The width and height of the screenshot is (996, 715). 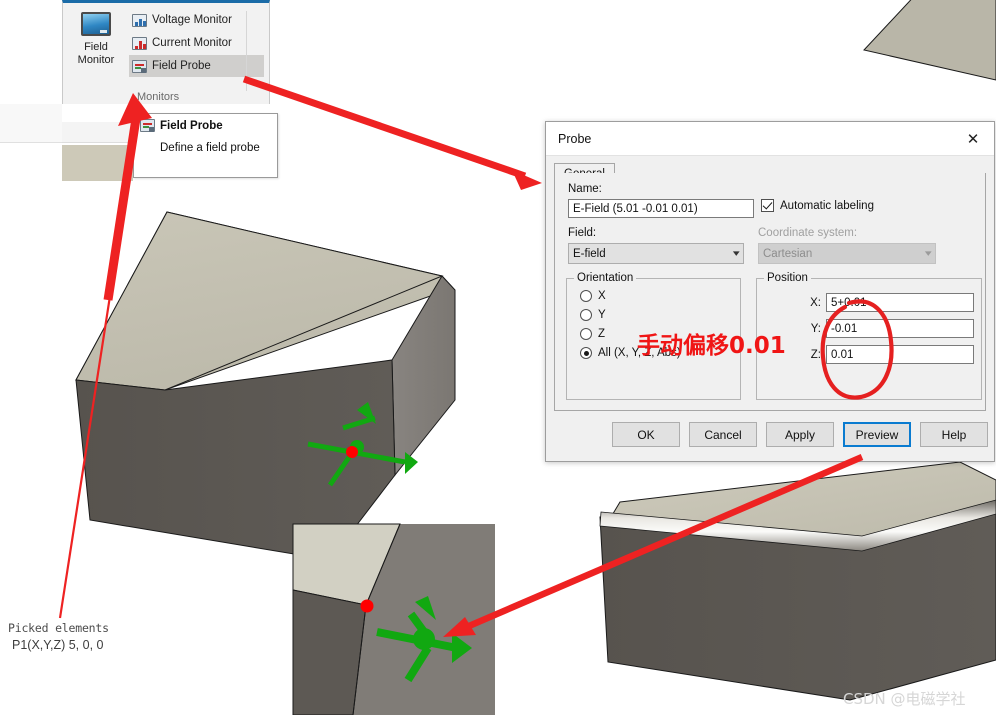 I want to click on annotation-line-picked-elements, so click(x=85, y=457).